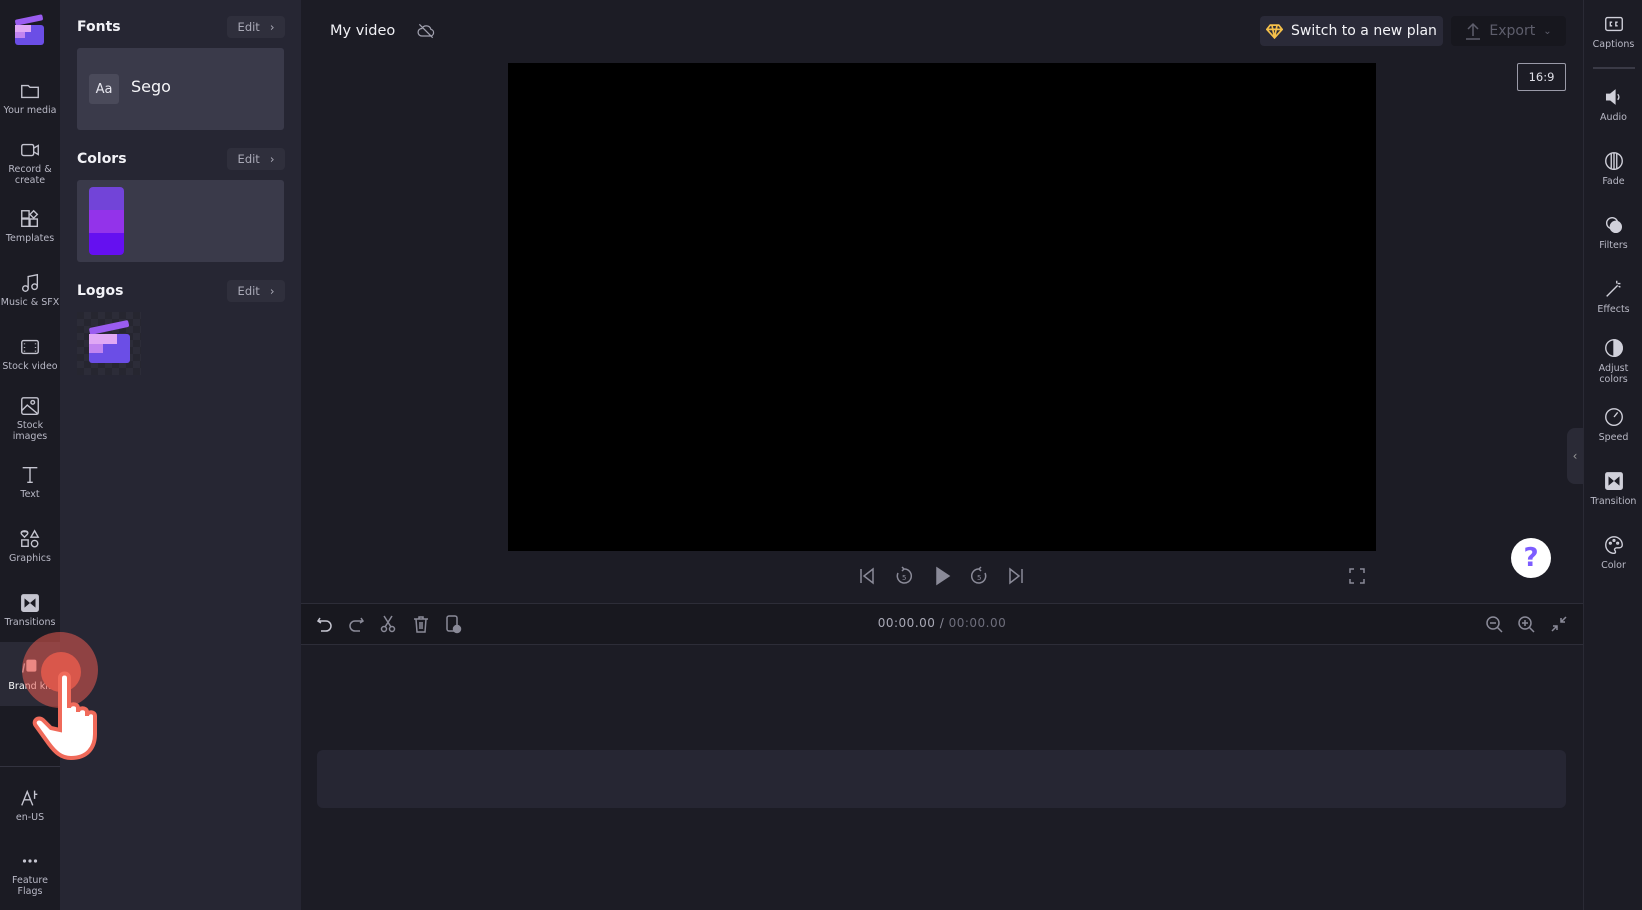 The height and width of the screenshot is (910, 1642). I want to click on skip-back-icon, so click(867, 576).